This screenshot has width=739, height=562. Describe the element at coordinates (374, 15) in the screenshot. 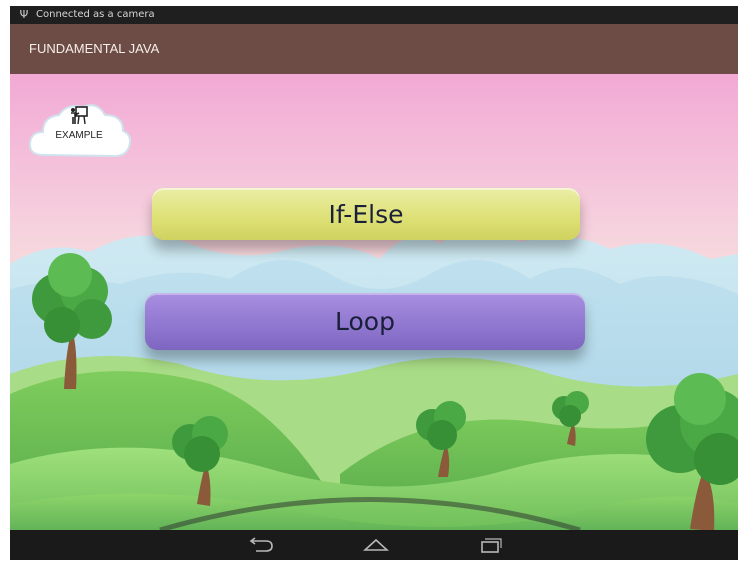

I see `status-bar: Ψ Connected as a camera` at that location.